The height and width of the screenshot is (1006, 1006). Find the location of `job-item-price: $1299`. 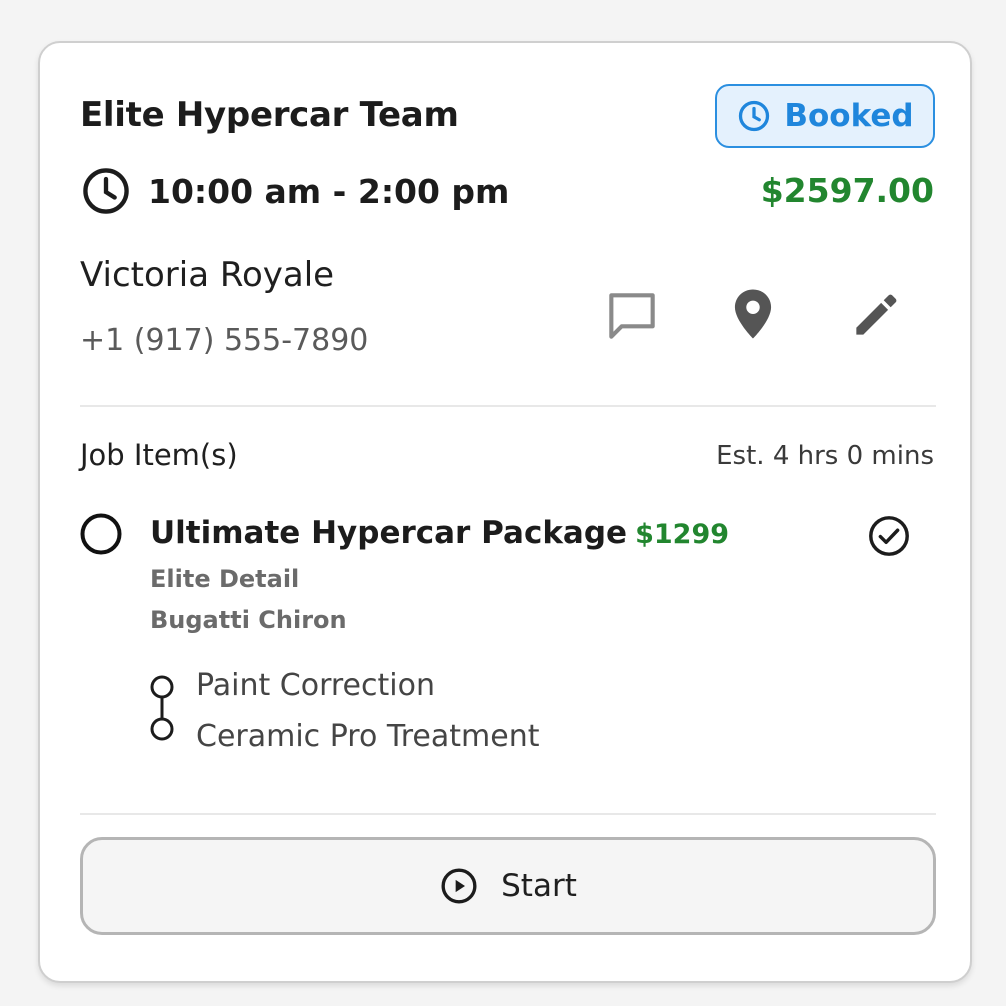

job-item-price: $1299 is located at coordinates (682, 534).